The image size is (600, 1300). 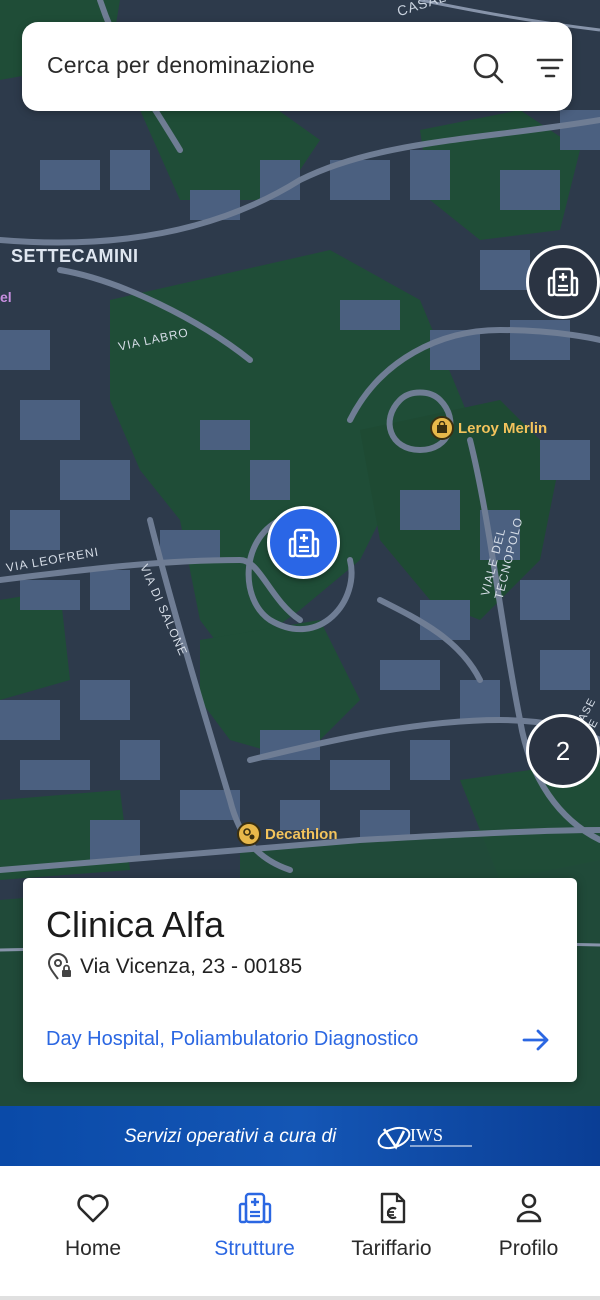 What do you see at coordinates (301, 834) in the screenshot?
I see `poi-label: Decathlon` at bounding box center [301, 834].